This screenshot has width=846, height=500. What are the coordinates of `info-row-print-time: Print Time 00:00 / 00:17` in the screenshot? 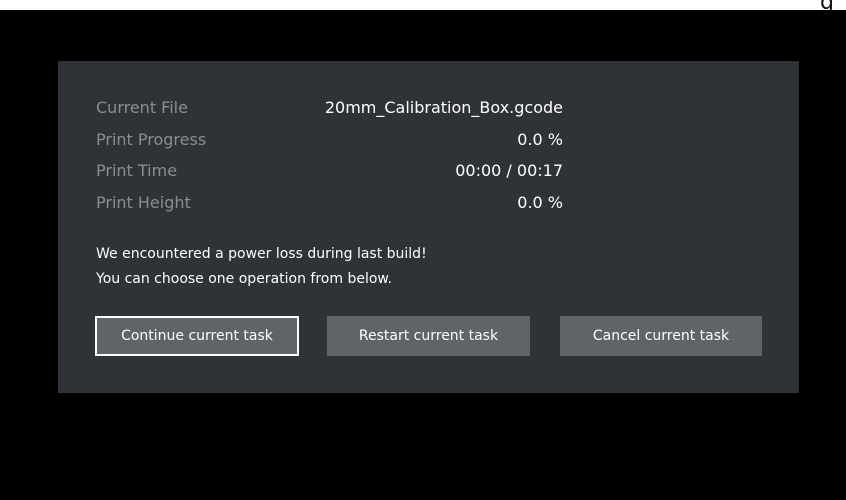 It's located at (329, 171).